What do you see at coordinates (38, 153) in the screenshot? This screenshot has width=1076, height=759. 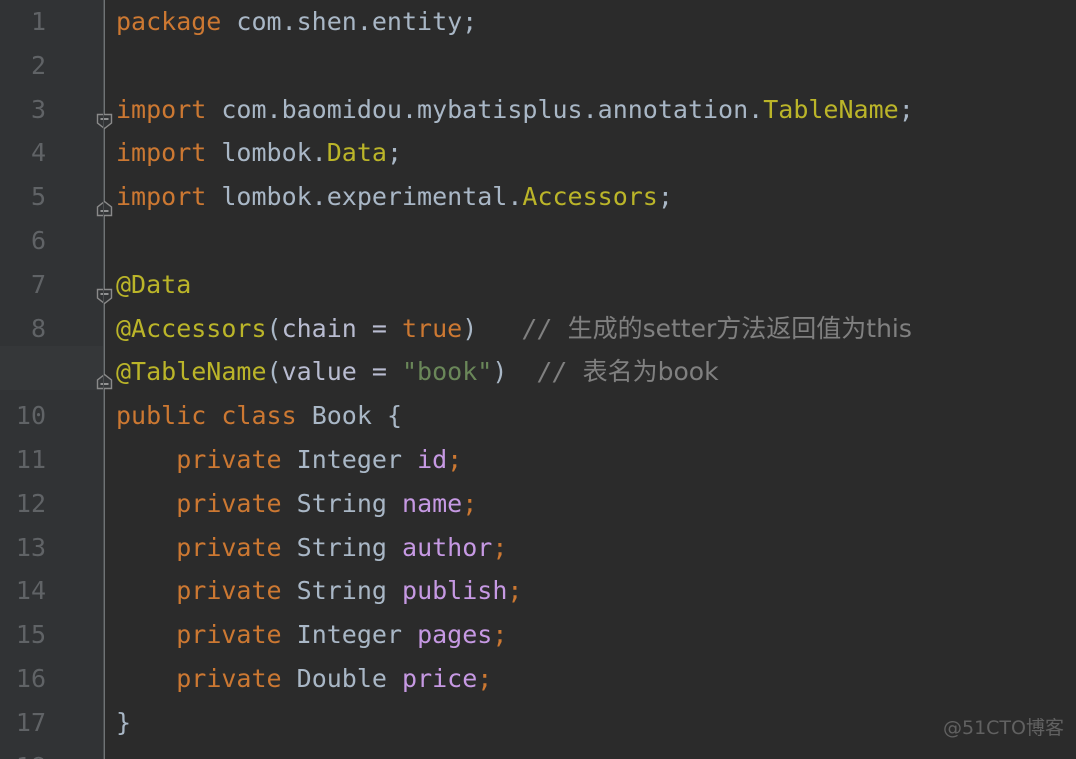 I see `line-number-4: 4` at bounding box center [38, 153].